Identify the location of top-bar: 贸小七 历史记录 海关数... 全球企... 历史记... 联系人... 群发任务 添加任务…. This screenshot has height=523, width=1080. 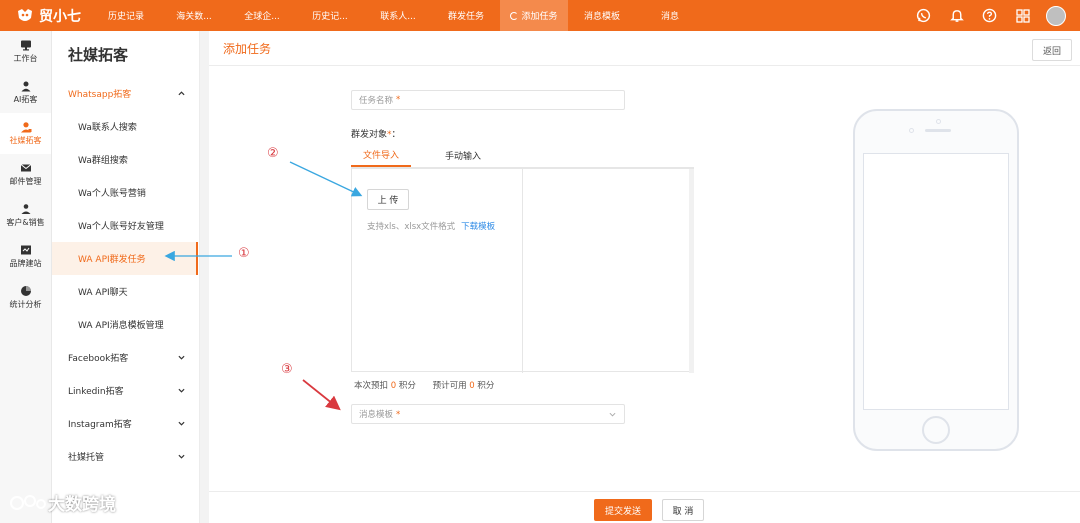
(540, 15).